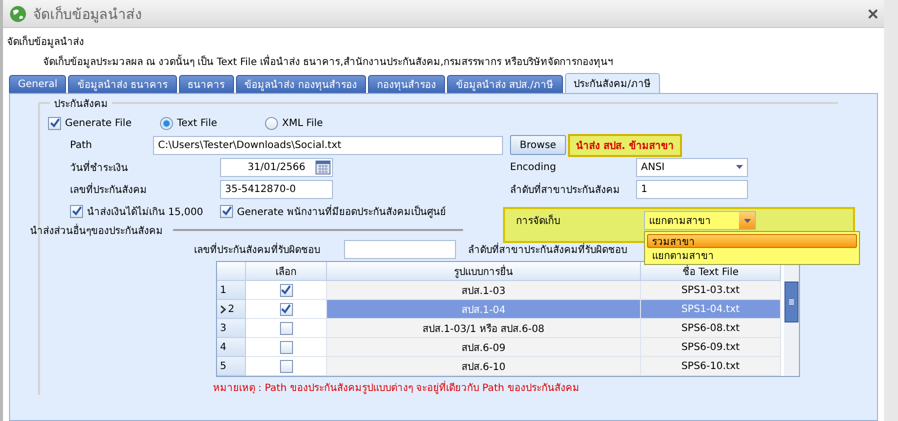 This screenshot has width=898, height=421. Describe the element at coordinates (484, 347) in the screenshot. I see `table-cell: สปส.6-09` at that location.